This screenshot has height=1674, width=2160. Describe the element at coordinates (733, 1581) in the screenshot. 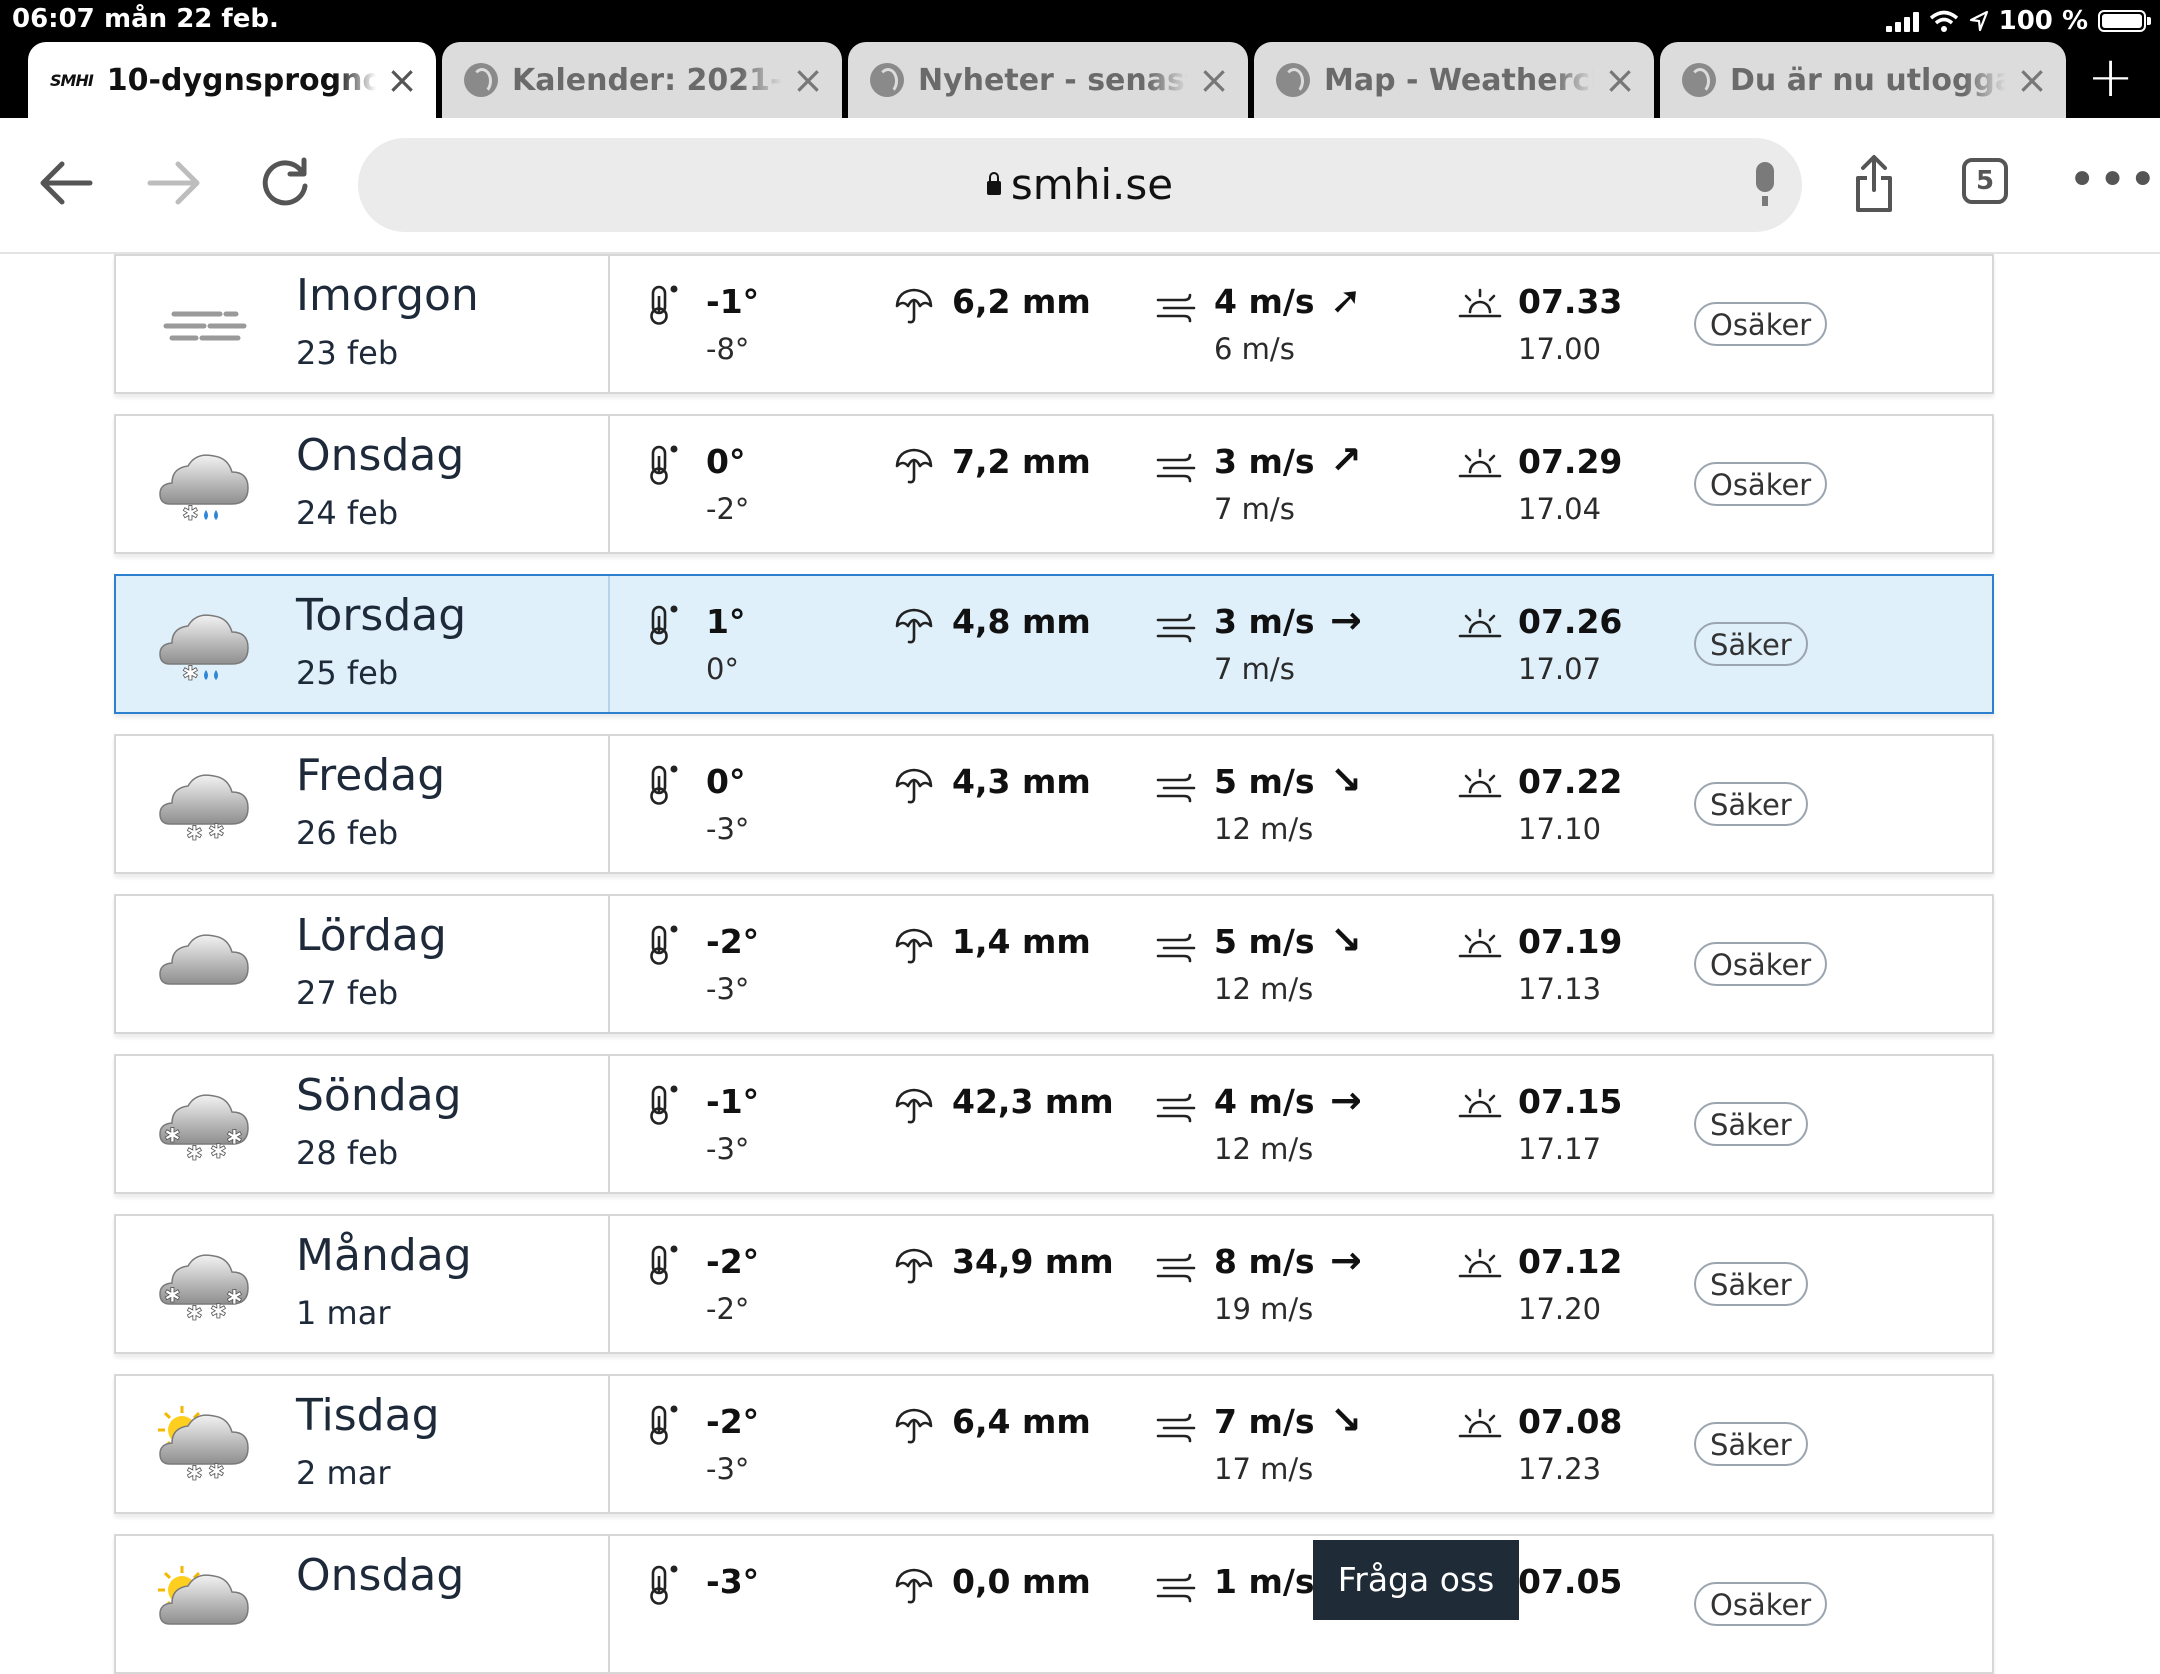

I see `temp-max: -3°` at that location.